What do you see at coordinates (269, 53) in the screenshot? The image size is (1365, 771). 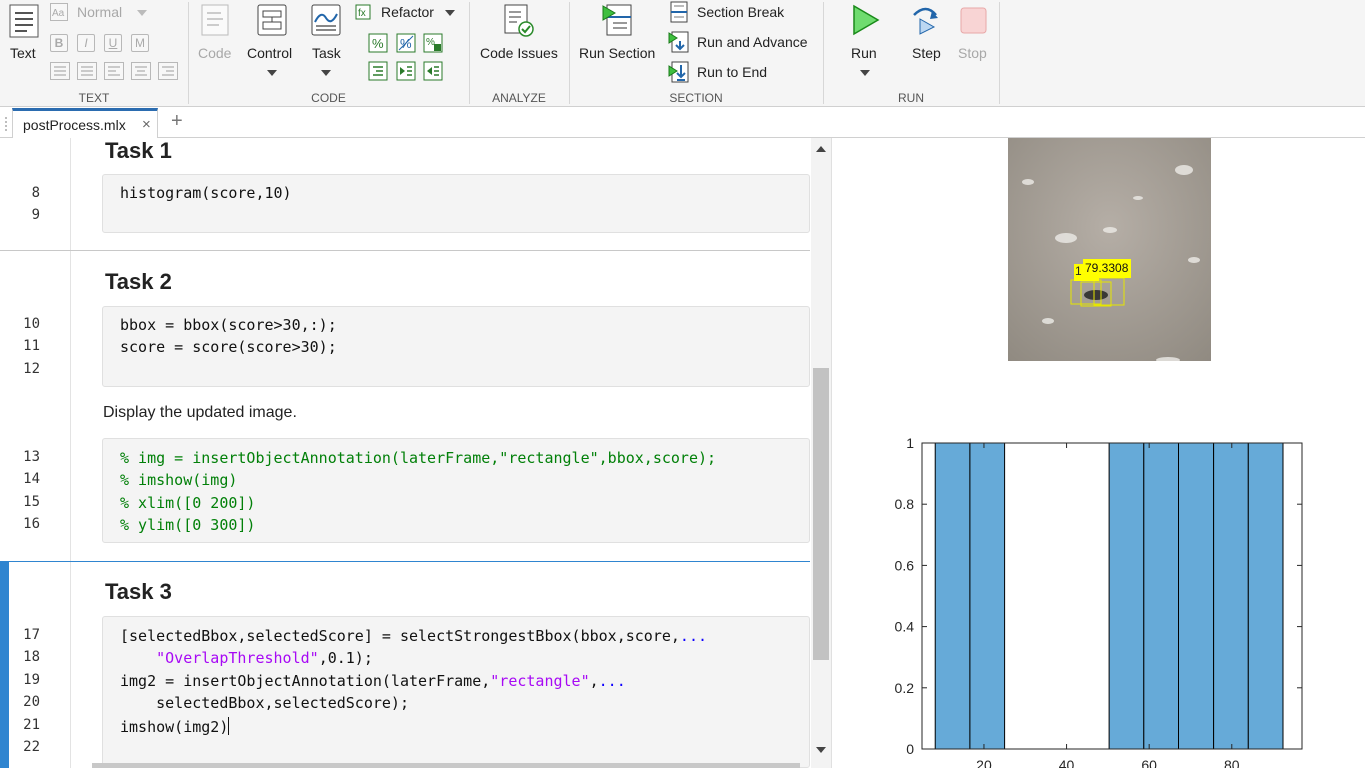 I see `control-button: Control` at bounding box center [269, 53].